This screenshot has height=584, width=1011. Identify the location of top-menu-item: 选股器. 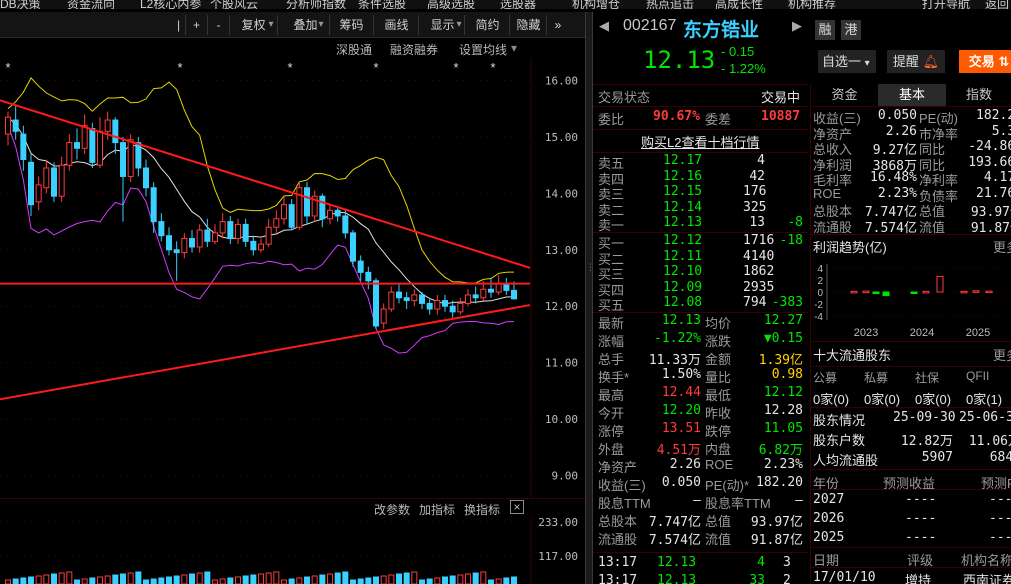
(518, 4).